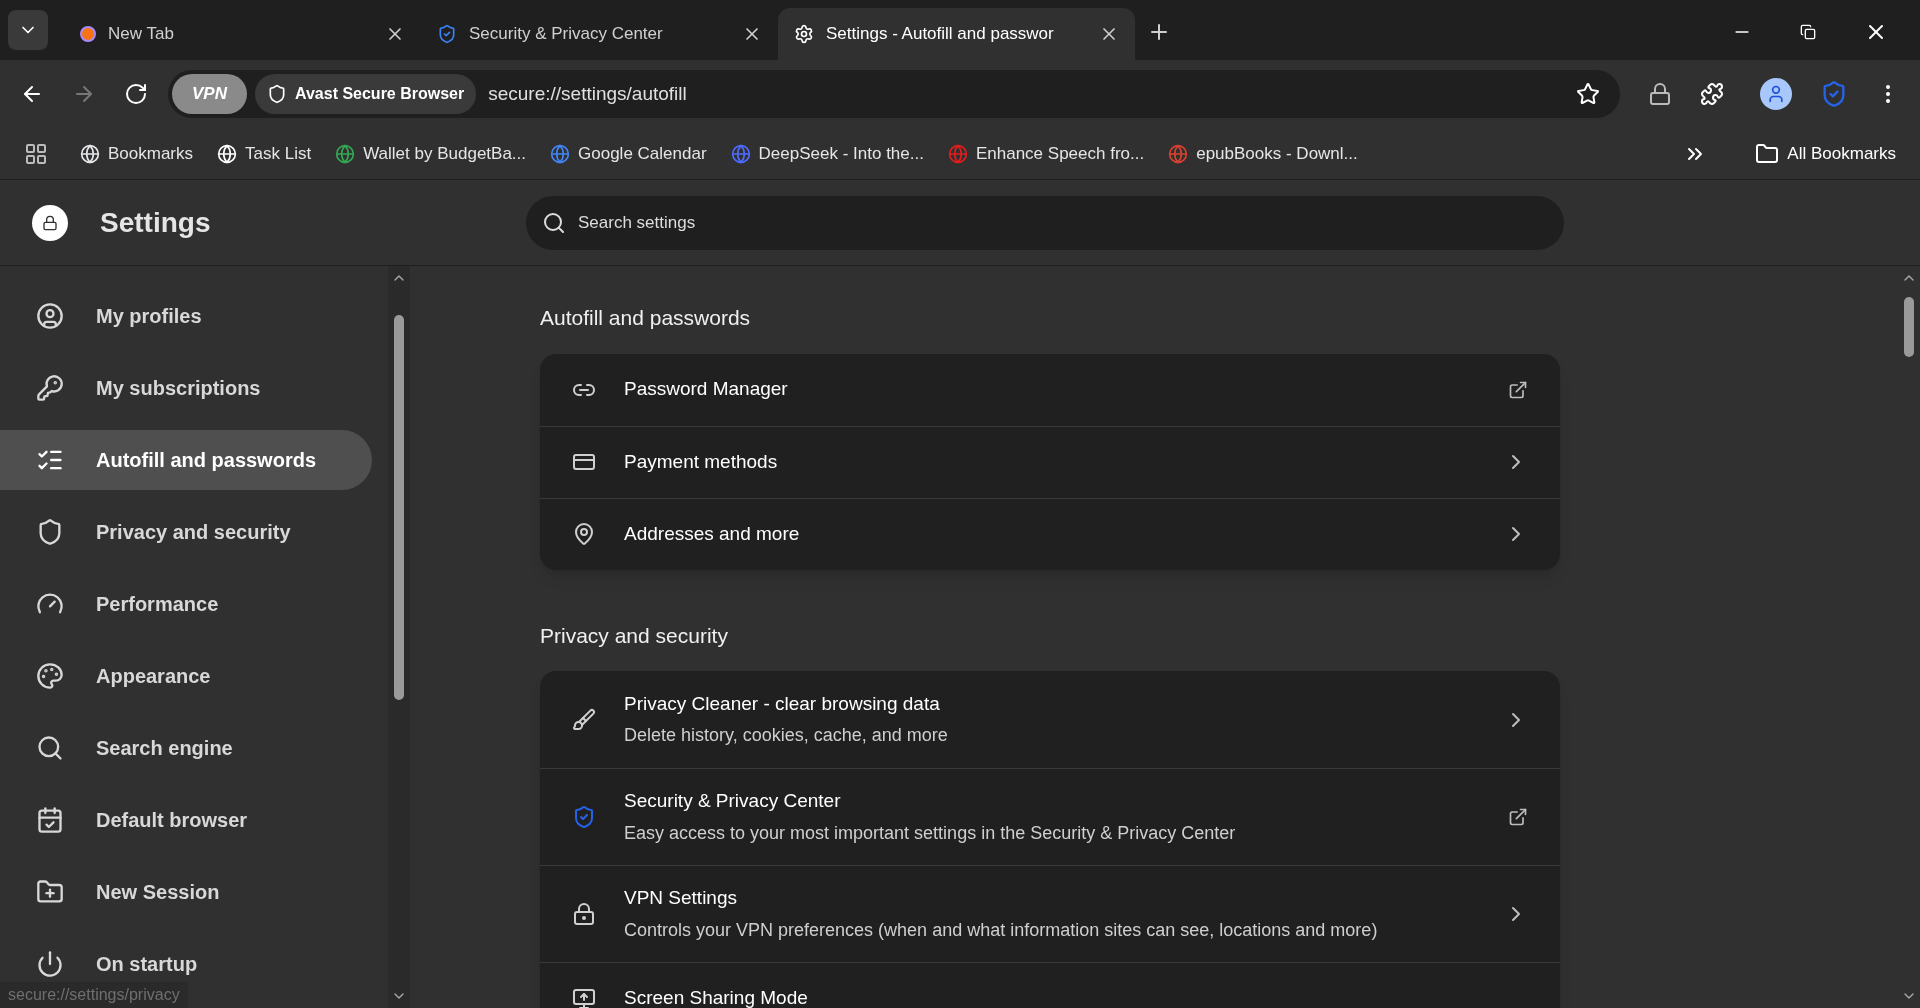  What do you see at coordinates (701, 461) in the screenshot?
I see `row-title: Payment methods` at bounding box center [701, 461].